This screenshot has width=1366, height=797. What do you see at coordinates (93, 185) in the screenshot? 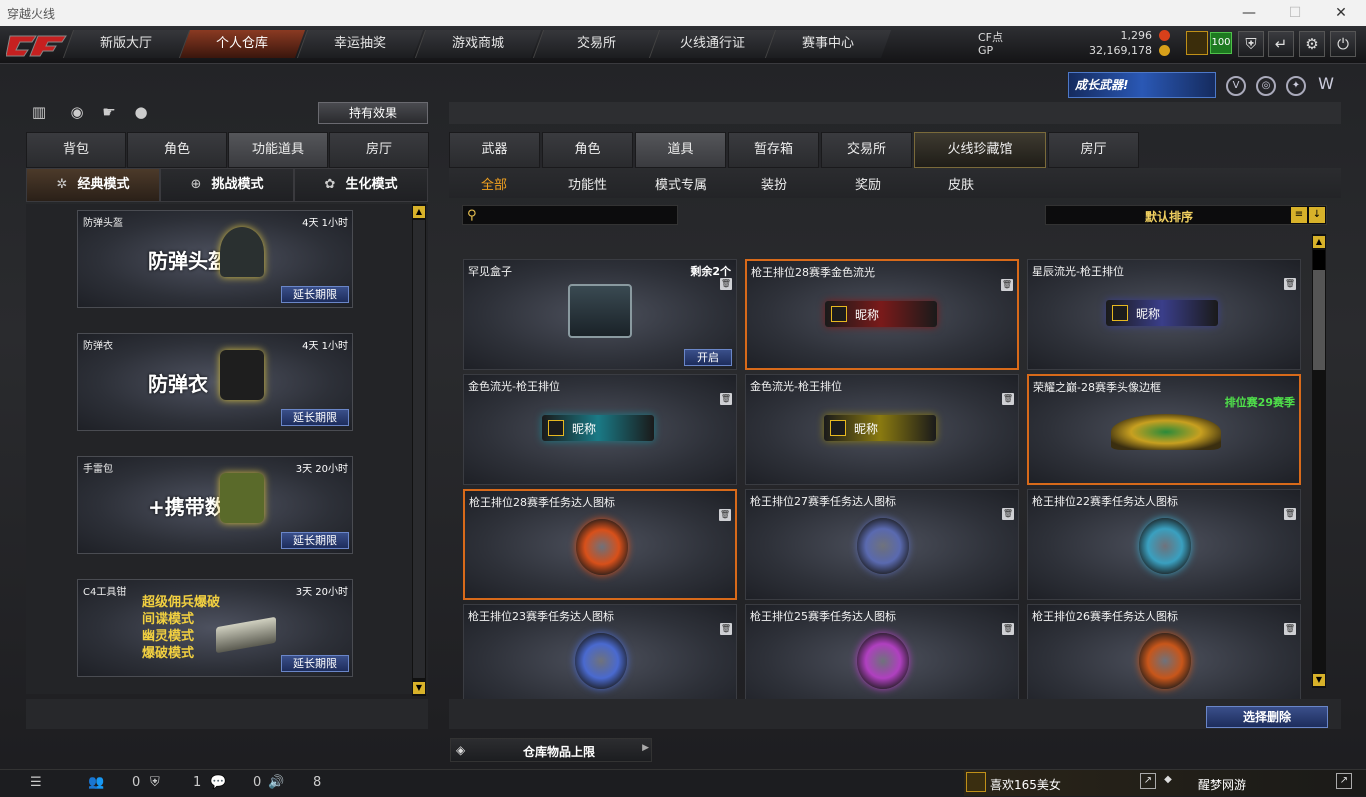
I see `mode-tab: ✲ 经典模式` at bounding box center [93, 185].